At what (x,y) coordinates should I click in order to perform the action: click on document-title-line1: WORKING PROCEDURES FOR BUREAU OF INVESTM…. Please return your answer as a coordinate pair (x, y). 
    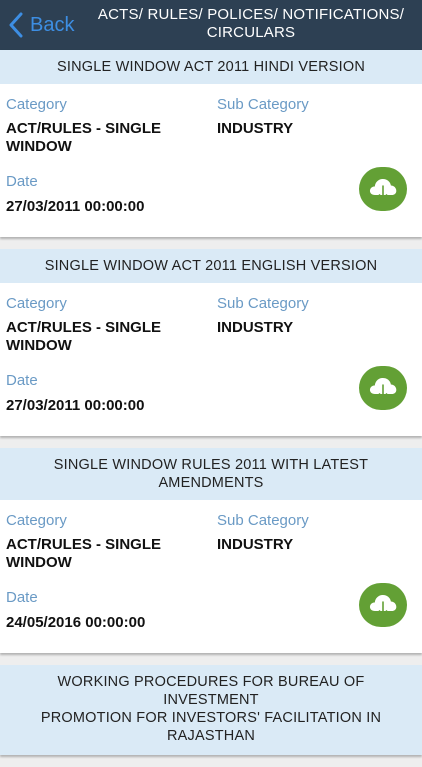
    Looking at the image, I should click on (211, 691).